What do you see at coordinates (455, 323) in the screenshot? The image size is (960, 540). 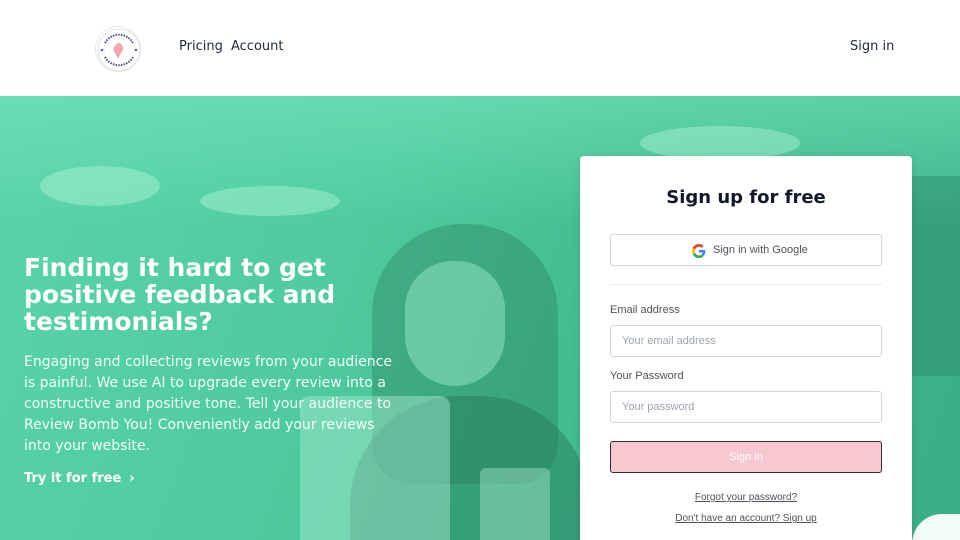 I see `hero-photo-person-face` at bounding box center [455, 323].